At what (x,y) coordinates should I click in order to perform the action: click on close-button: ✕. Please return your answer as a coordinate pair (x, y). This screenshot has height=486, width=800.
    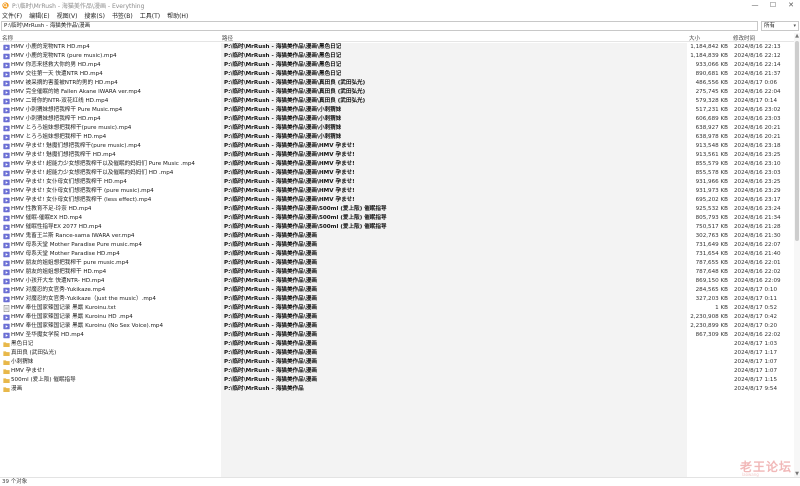
    Looking at the image, I should click on (791, 5).